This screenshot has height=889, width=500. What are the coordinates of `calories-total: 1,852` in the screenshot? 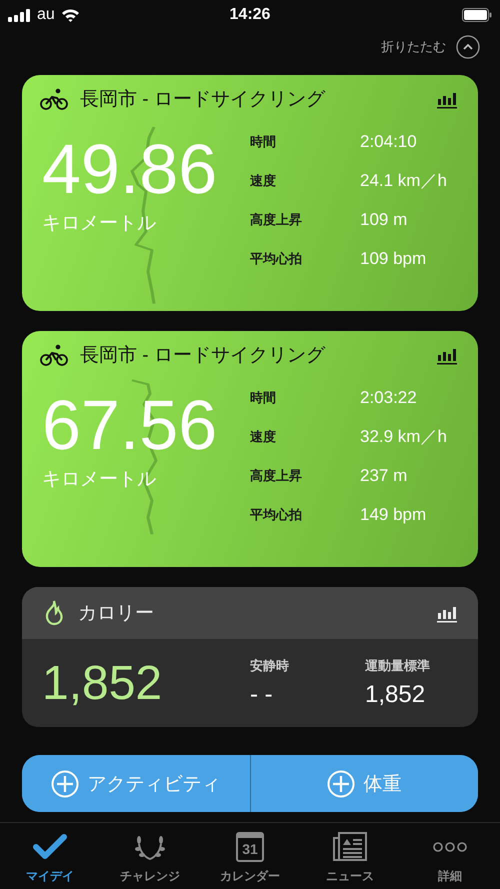 It's located at (103, 683).